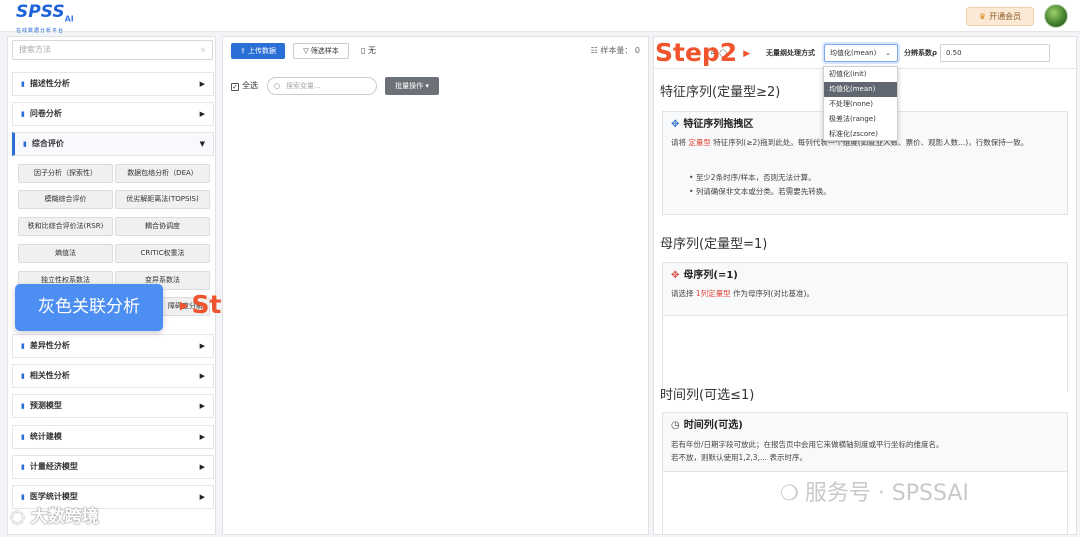 The width and height of the screenshot is (1080, 537). Describe the element at coordinates (242, 51) in the screenshot. I see `upload-icon: ⇪` at that location.